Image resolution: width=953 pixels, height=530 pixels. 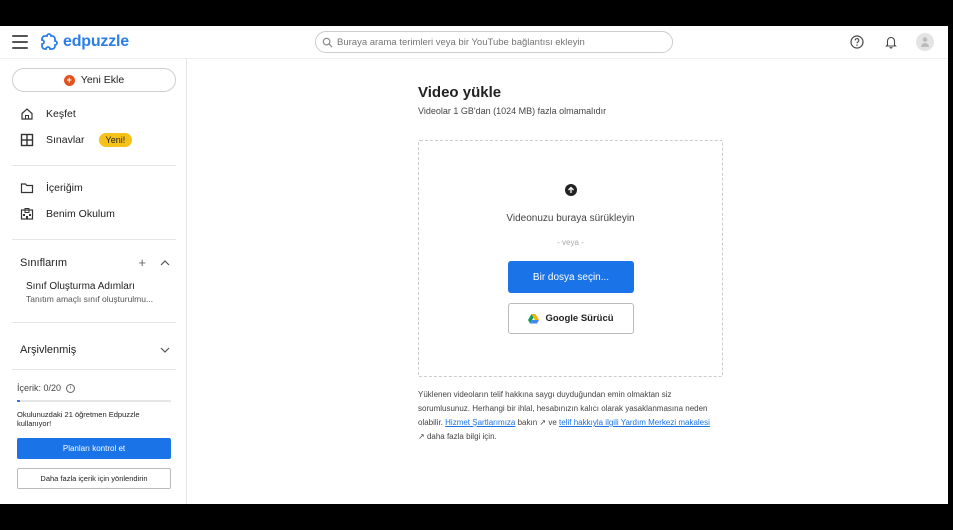 I want to click on google-drive-button: Google Sürücü, so click(x=571, y=318).